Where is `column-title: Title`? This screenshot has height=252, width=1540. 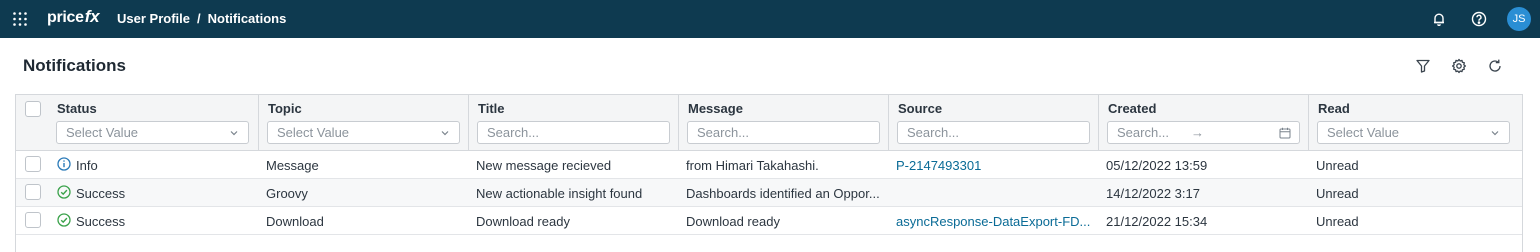
column-title: Title is located at coordinates (573, 122).